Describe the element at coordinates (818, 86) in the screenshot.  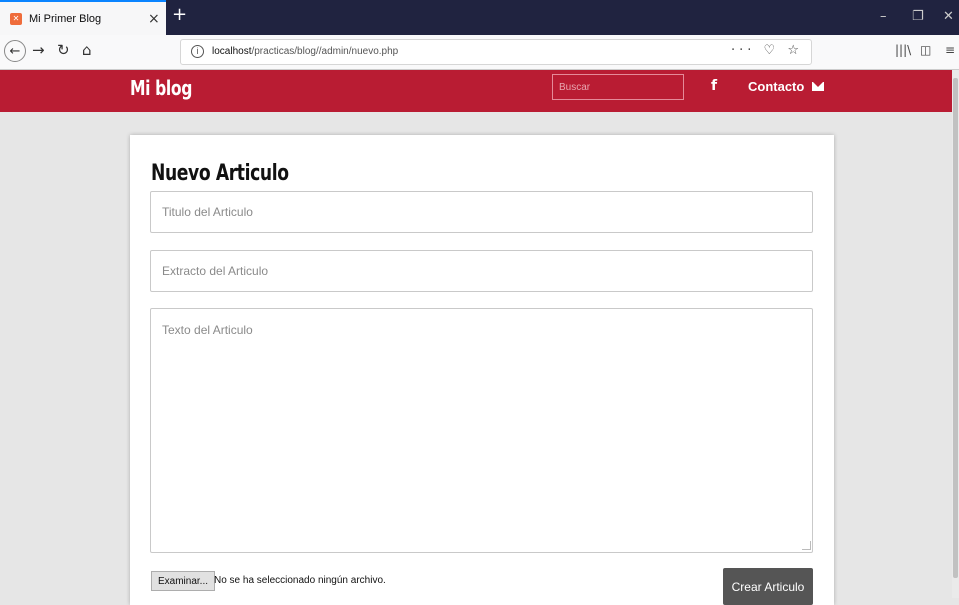
I see `envelope-icon` at that location.